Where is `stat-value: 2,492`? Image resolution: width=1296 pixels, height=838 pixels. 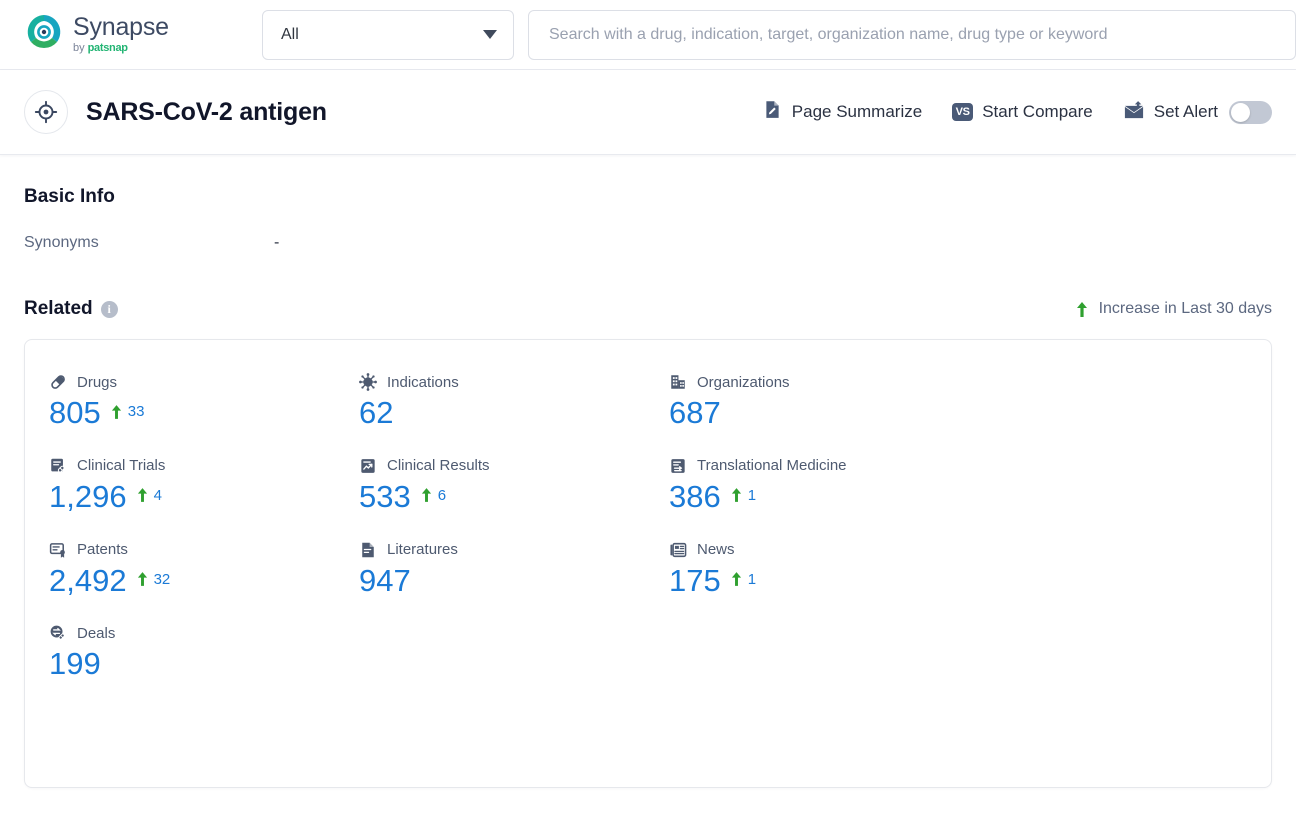
stat-value: 2,492 is located at coordinates (88, 581).